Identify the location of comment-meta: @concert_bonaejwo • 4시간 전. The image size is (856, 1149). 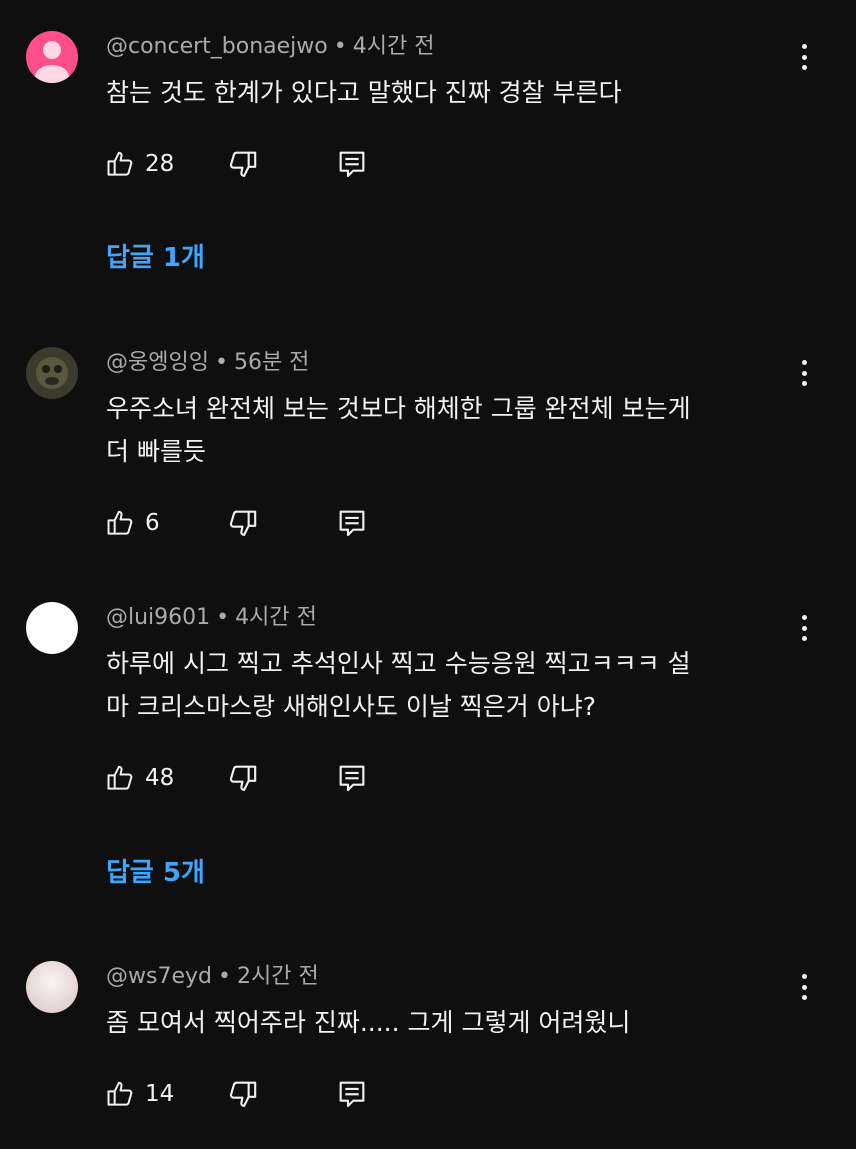
(270, 47).